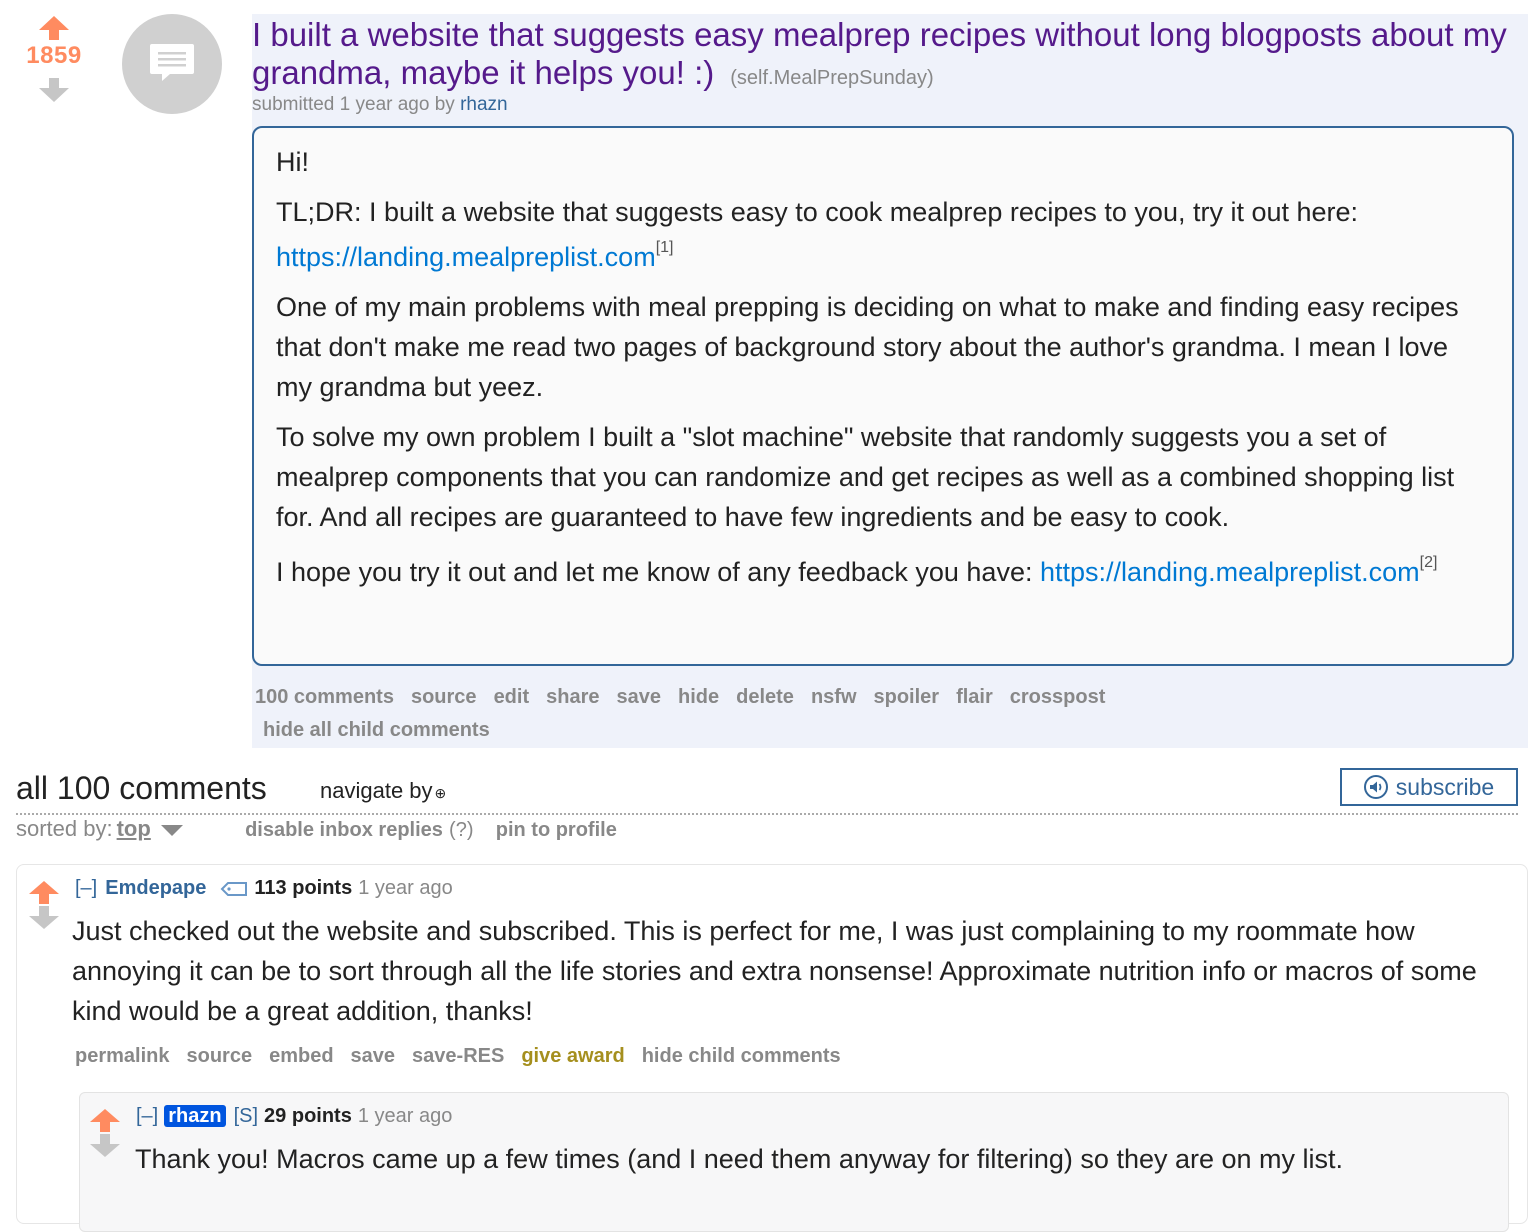  What do you see at coordinates (155, 888) in the screenshot?
I see `comment-author: Emdepape` at bounding box center [155, 888].